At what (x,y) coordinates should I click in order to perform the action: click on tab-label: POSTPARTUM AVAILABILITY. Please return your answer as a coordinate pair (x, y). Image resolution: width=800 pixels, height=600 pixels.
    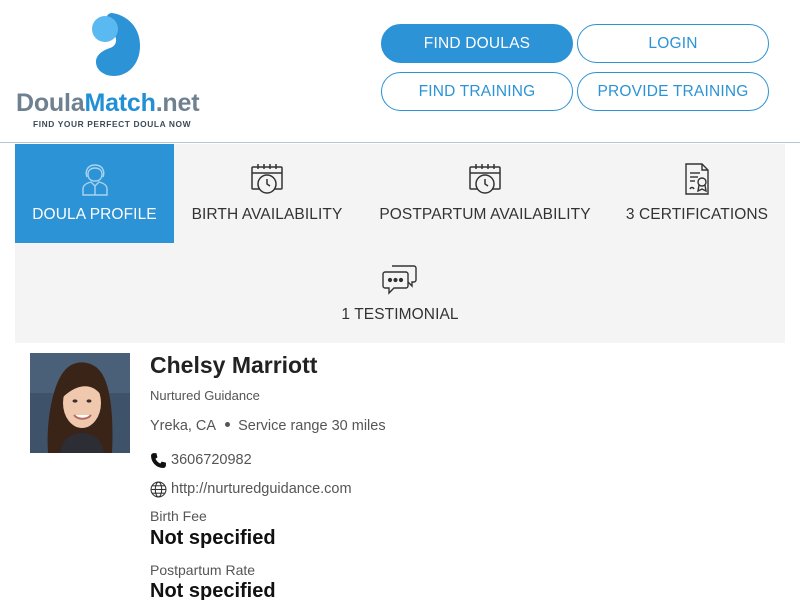
    Looking at the image, I should click on (485, 214).